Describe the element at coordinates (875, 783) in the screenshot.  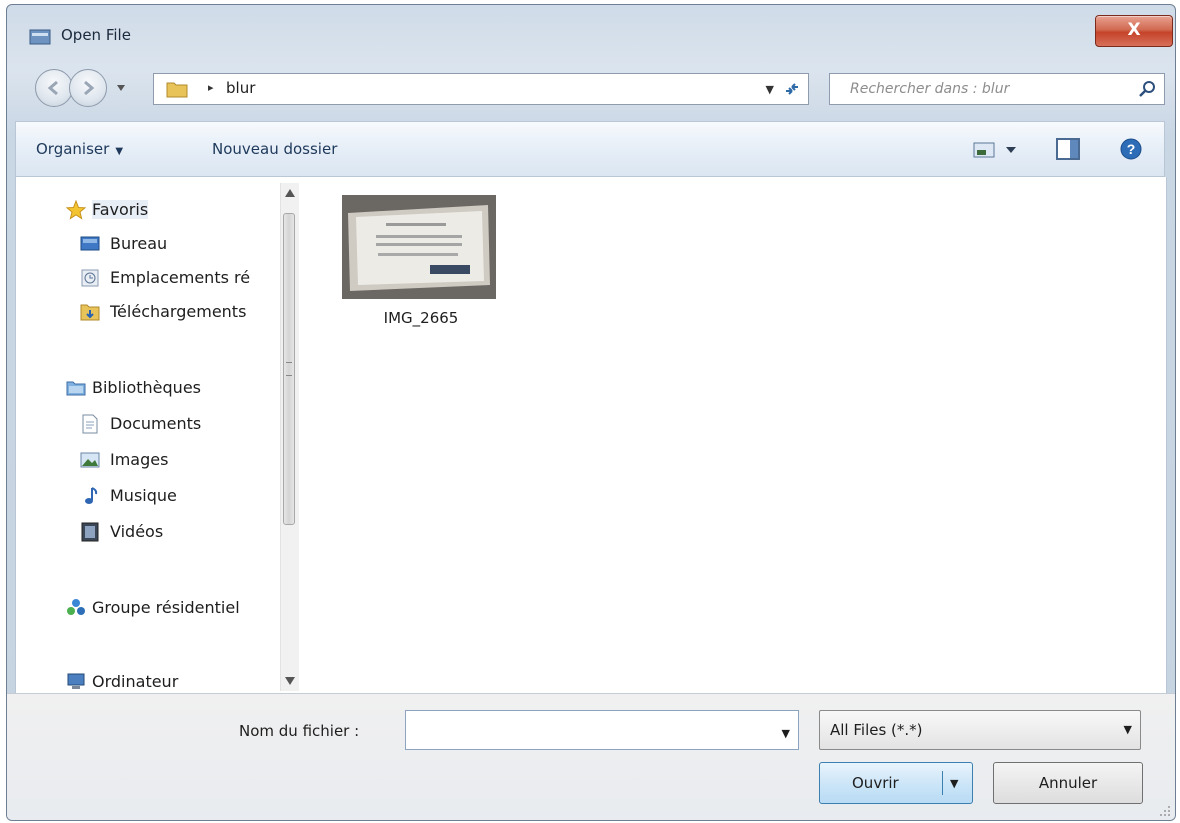
I see `open-button-label: Ouvrir` at that location.